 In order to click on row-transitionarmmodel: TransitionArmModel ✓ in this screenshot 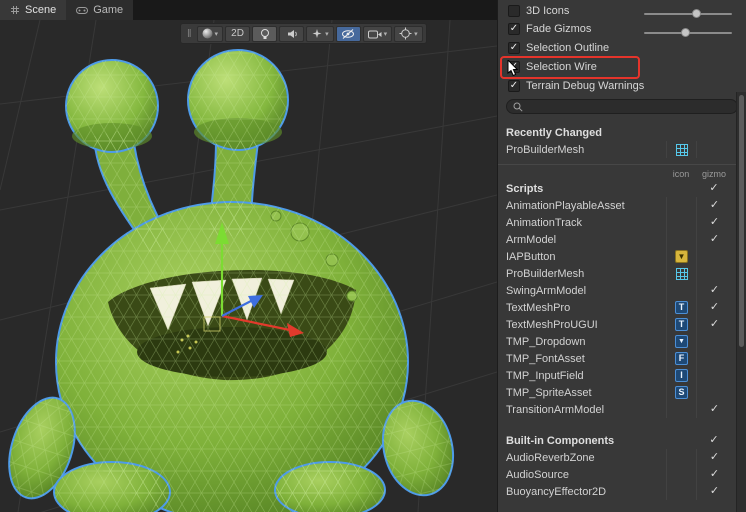, I will do `click(622, 409)`.